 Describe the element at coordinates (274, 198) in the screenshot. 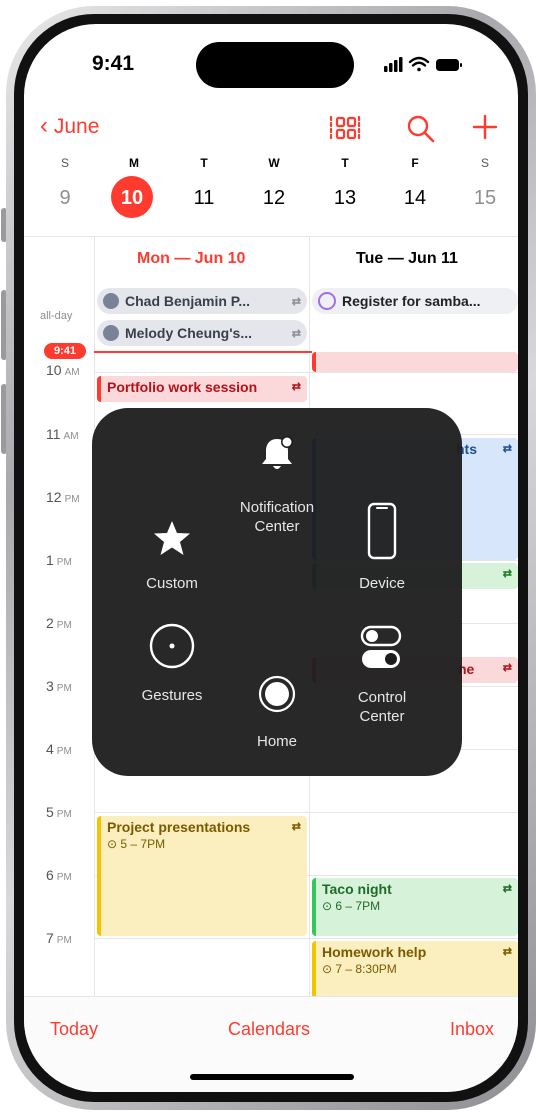

I see `date-12: 12` at that location.